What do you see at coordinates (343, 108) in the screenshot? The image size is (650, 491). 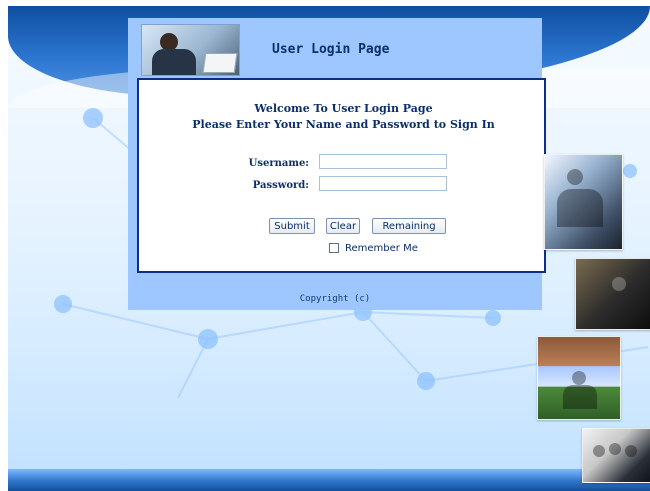 I see `welcome-text: Welcome To User Login Page` at bounding box center [343, 108].